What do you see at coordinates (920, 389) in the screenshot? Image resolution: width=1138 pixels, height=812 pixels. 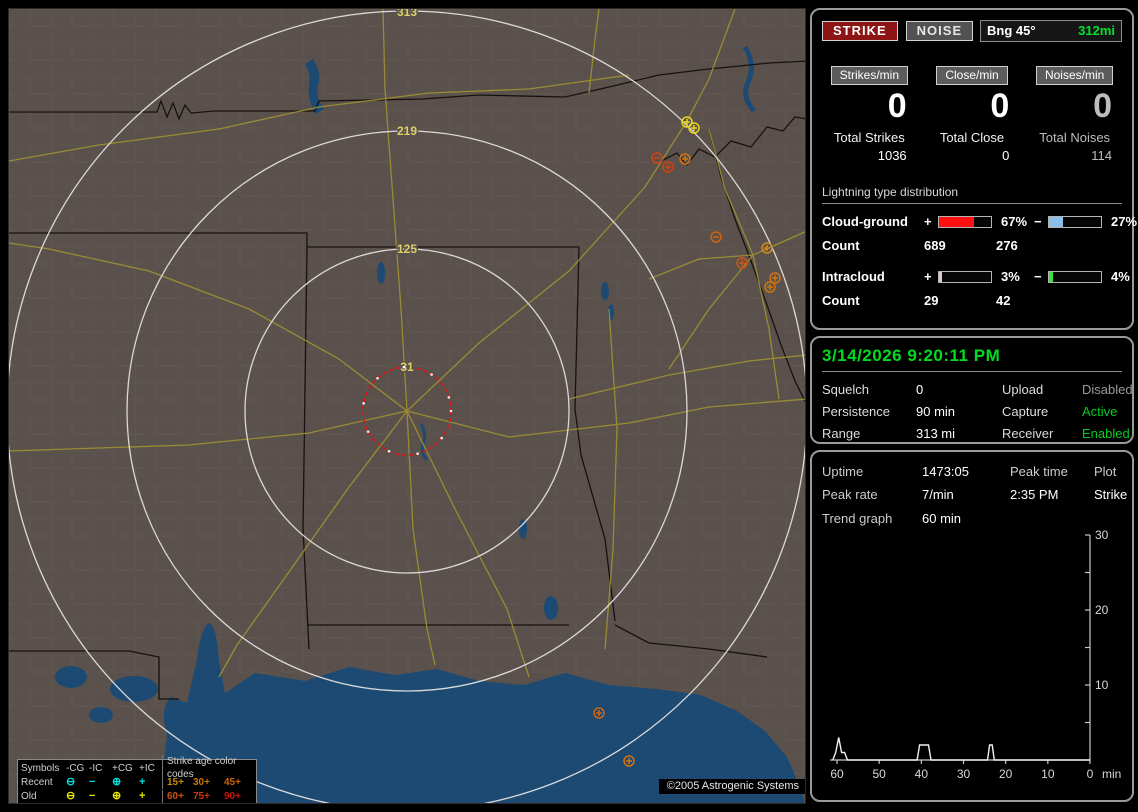 I see `squelch-value: 0` at bounding box center [920, 389].